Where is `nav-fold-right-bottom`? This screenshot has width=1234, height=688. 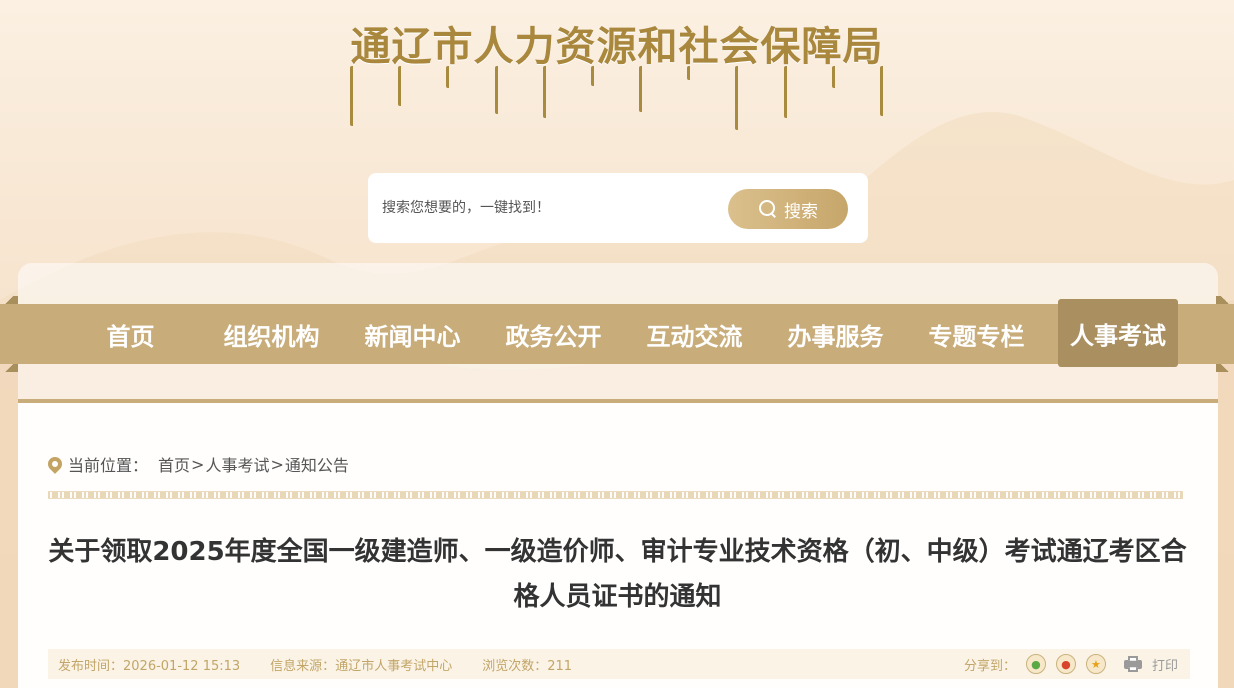 nav-fold-right-bottom is located at coordinates (1225, 368).